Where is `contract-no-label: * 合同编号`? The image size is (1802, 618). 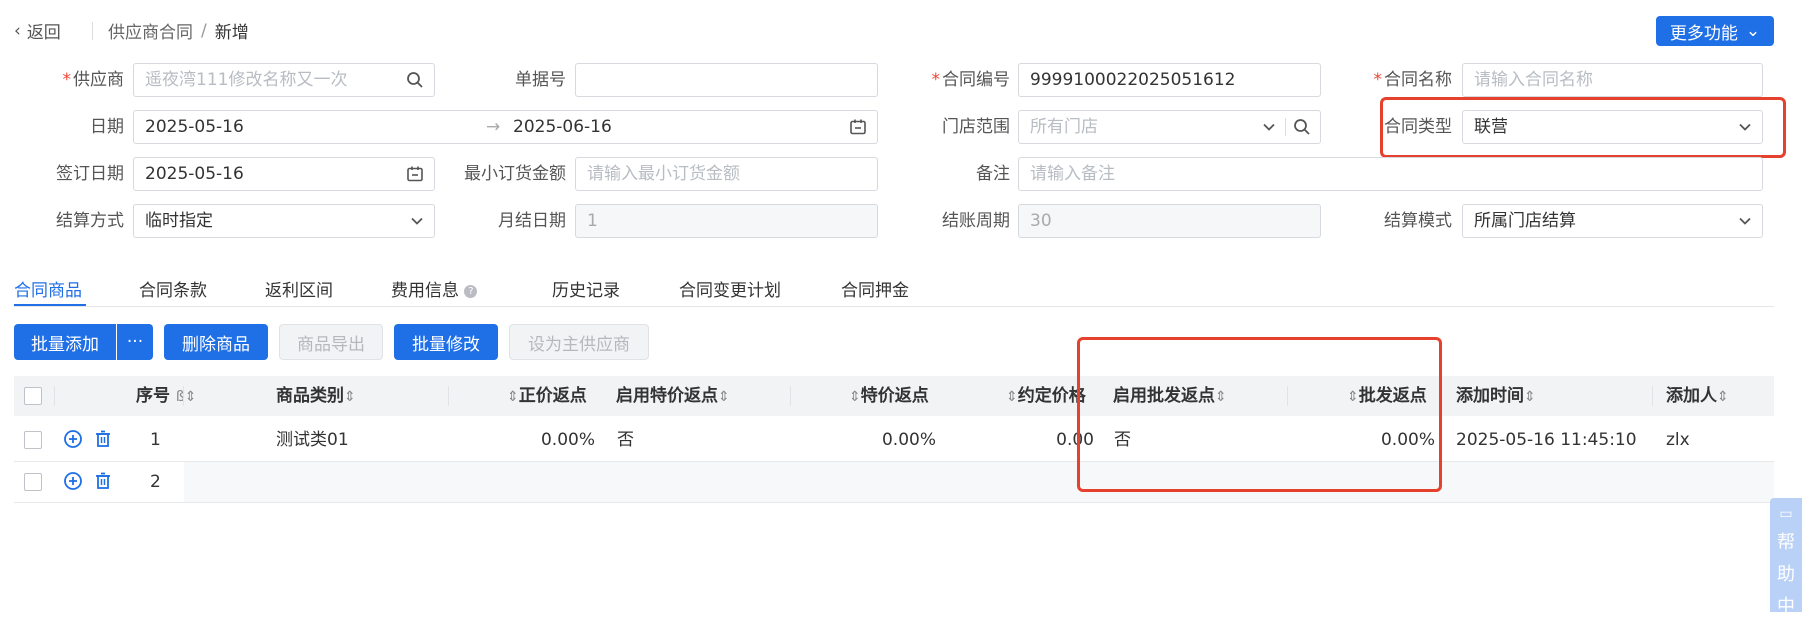 contract-no-label: * 合同编号 is located at coordinates (971, 80).